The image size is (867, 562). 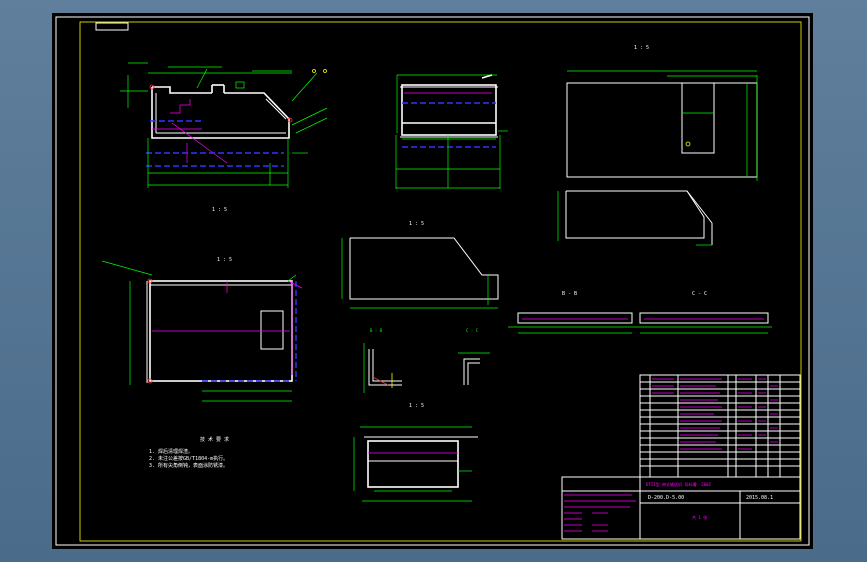 I want to click on front-view-label: 1 : 5, so click(x=219, y=210).